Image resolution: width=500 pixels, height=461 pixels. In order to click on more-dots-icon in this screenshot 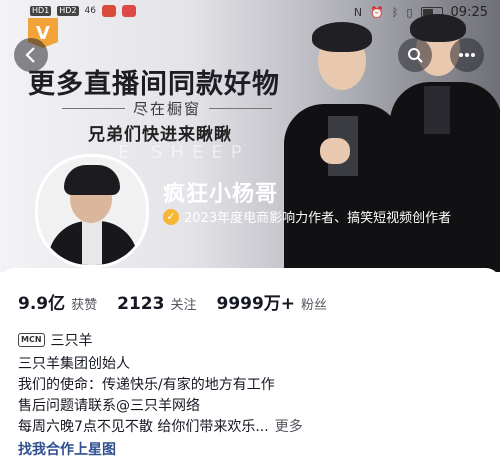, I will do `click(467, 55)`.